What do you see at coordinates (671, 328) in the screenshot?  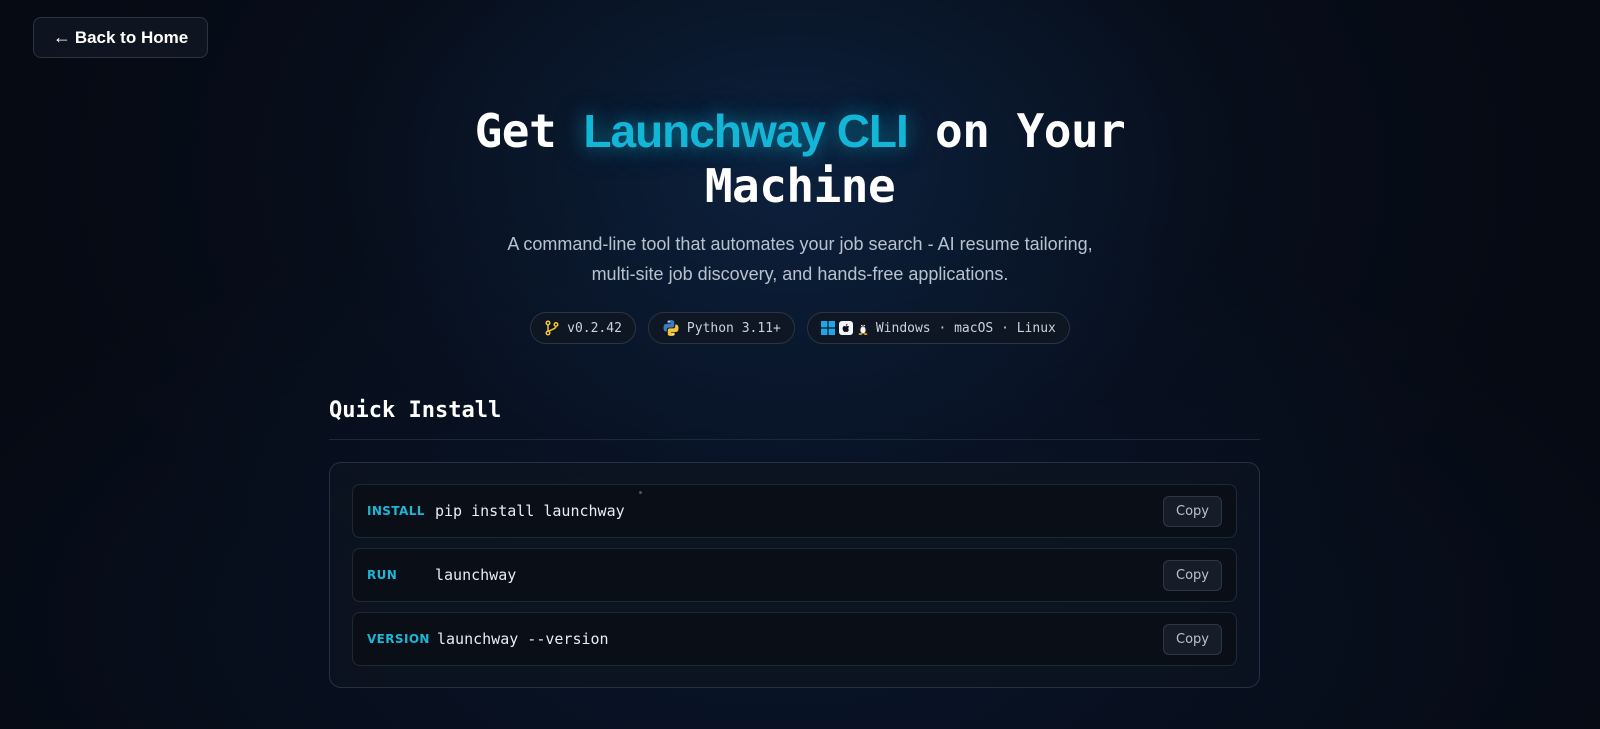 I see `python-icon` at bounding box center [671, 328].